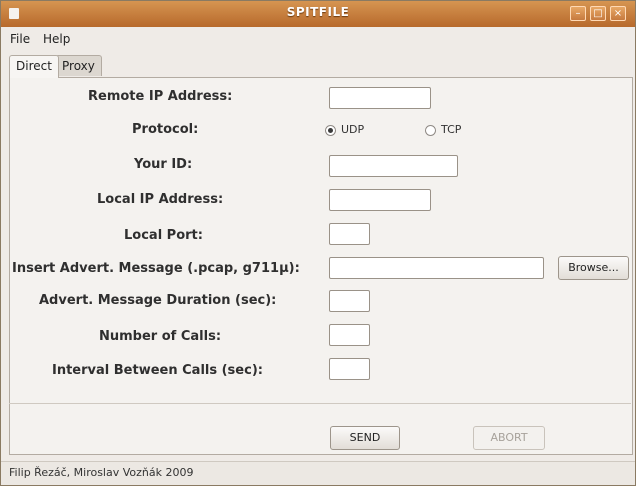 This screenshot has width=636, height=486. I want to click on status-bar: Filip Řezáč, Miroslav Vozňák 2009, so click(318, 473).